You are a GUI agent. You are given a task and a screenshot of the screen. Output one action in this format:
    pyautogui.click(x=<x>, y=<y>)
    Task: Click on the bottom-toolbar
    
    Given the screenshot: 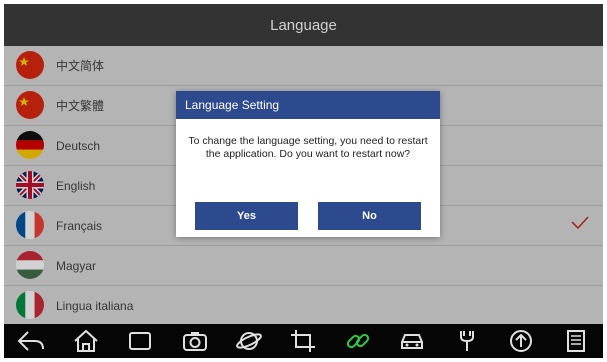 What is the action you would take?
    pyautogui.click(x=303, y=341)
    